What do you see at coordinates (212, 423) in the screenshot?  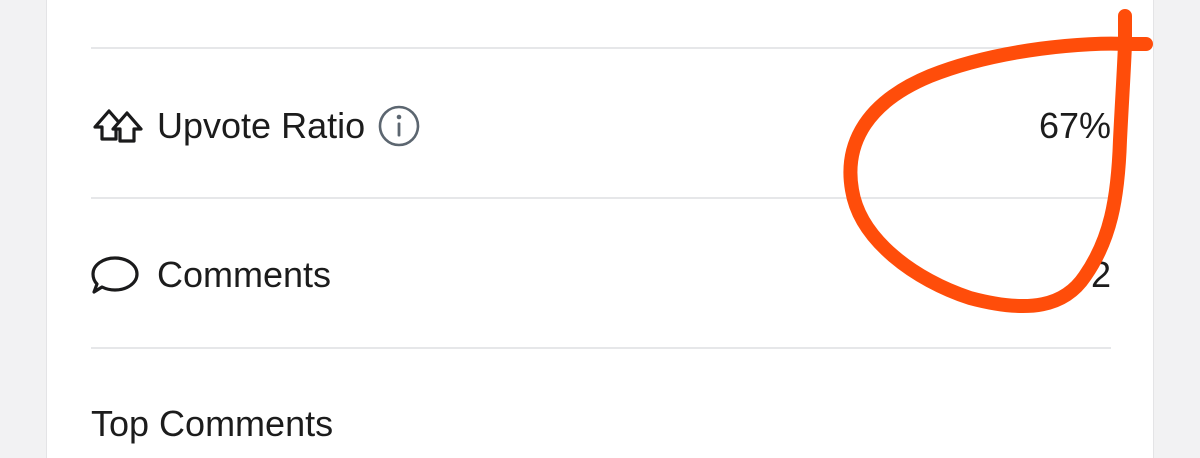 I see `top-comments-title: Top Comments` at bounding box center [212, 423].